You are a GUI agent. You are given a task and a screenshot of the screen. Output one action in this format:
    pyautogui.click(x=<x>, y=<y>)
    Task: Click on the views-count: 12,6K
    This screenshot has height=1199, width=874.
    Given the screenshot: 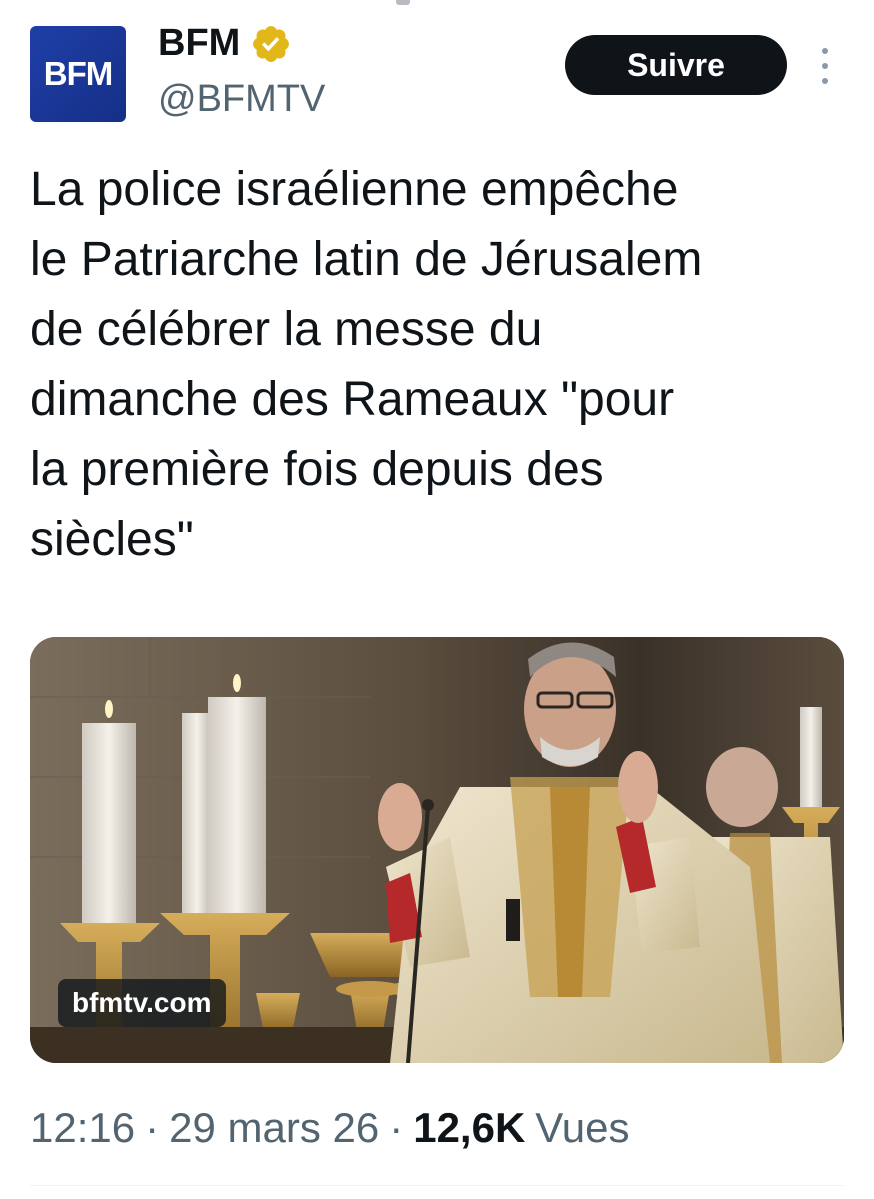 What is the action you would take?
    pyautogui.click(x=469, y=1128)
    